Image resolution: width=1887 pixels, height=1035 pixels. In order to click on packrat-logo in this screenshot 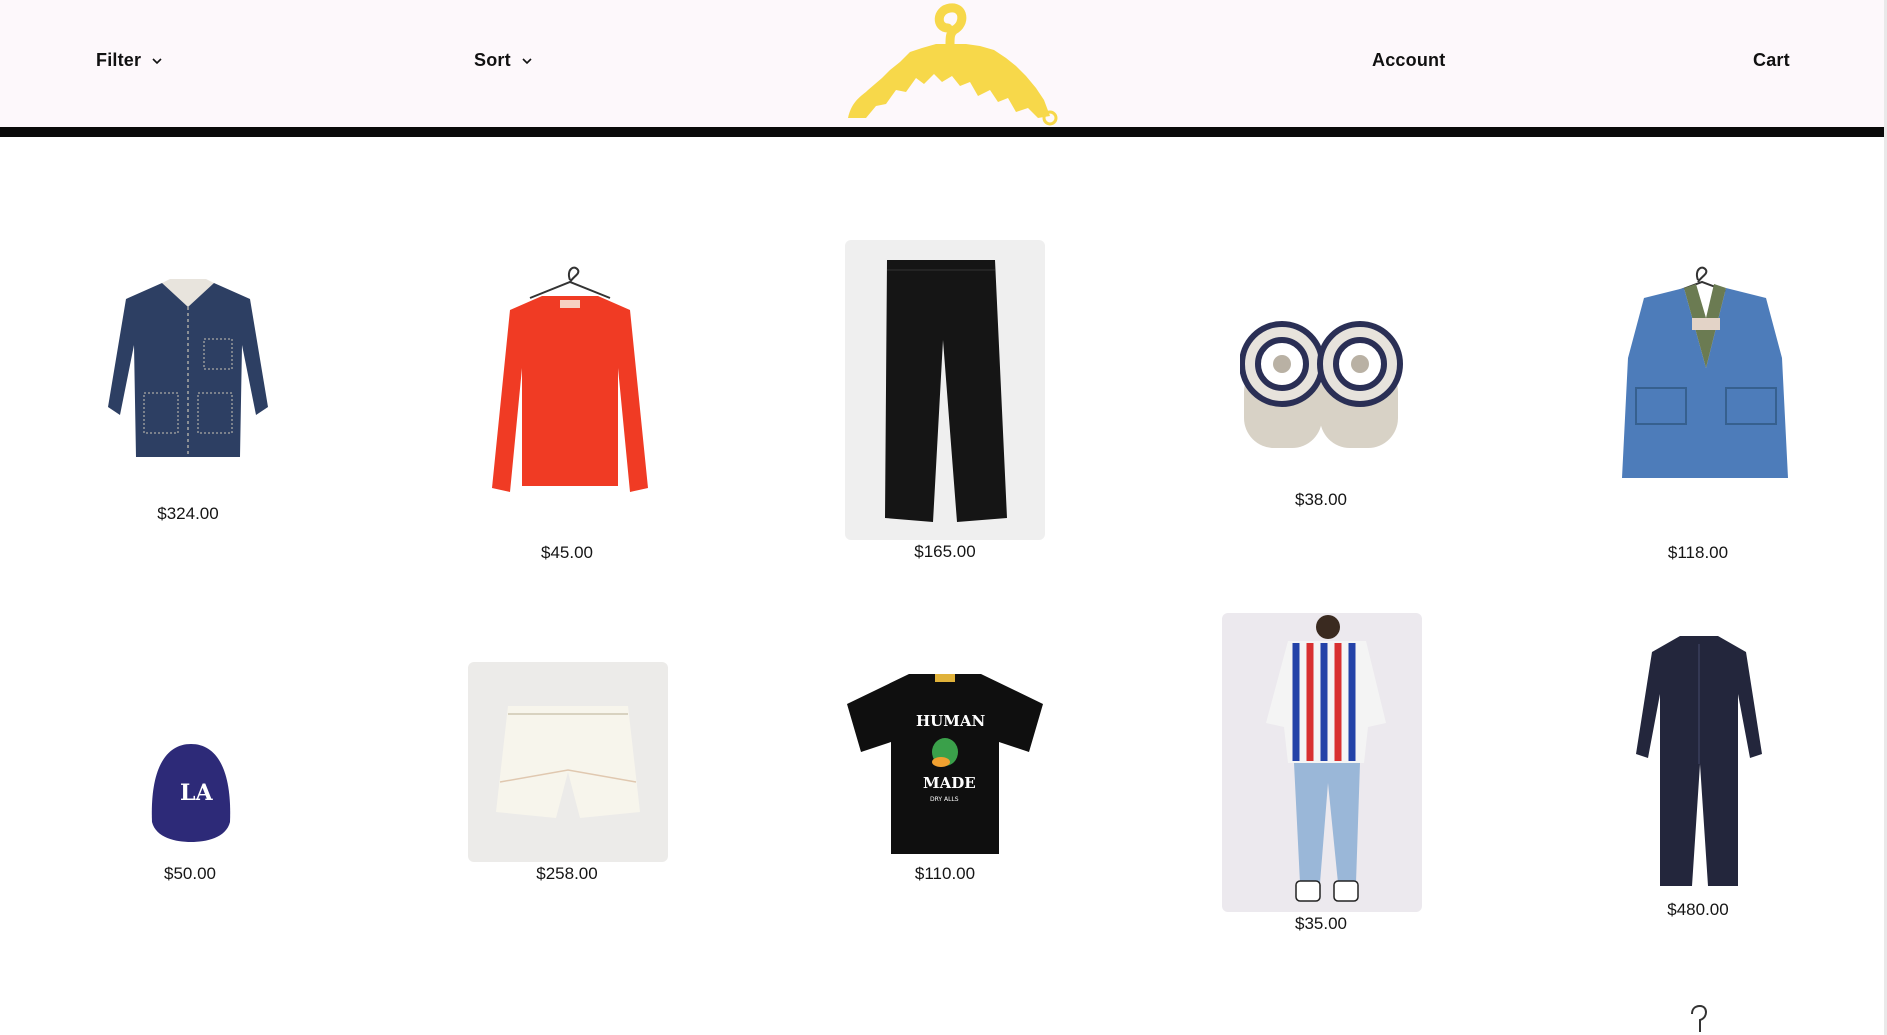, I will do `click(950, 64)`.